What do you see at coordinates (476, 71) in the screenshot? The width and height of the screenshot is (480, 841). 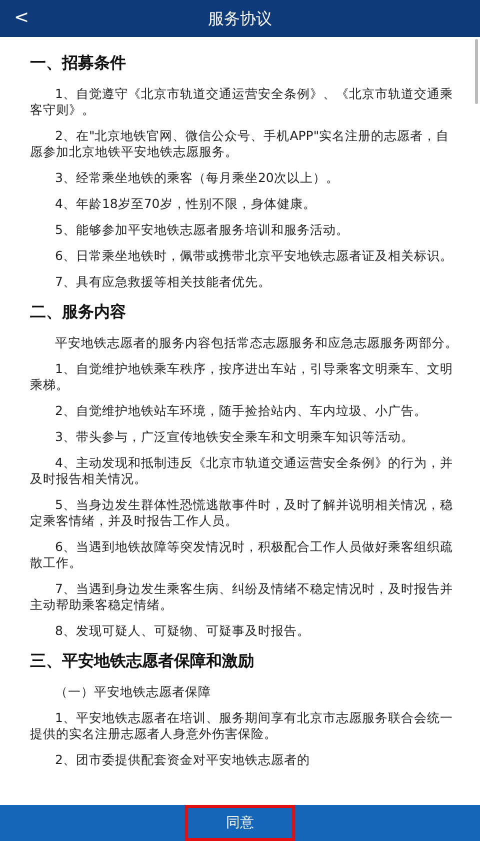 I see `scrollbar` at bounding box center [476, 71].